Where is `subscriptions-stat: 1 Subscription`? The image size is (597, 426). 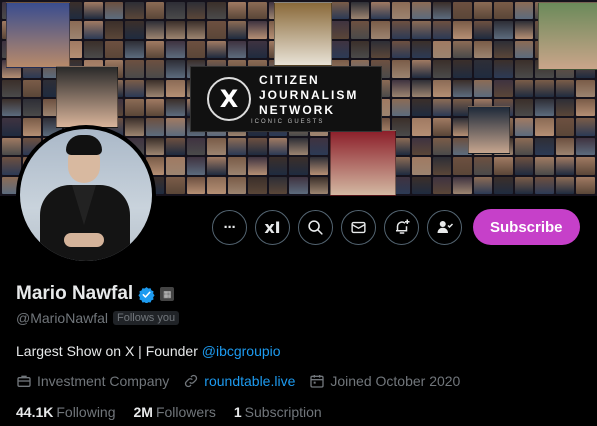 subscriptions-stat: 1 Subscription is located at coordinates (278, 412).